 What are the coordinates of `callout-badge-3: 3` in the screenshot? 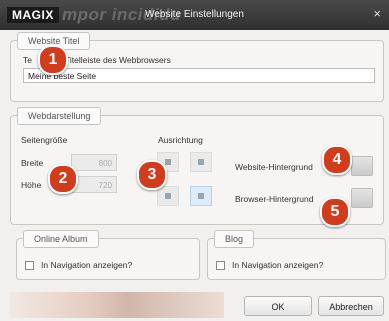 It's located at (152, 175).